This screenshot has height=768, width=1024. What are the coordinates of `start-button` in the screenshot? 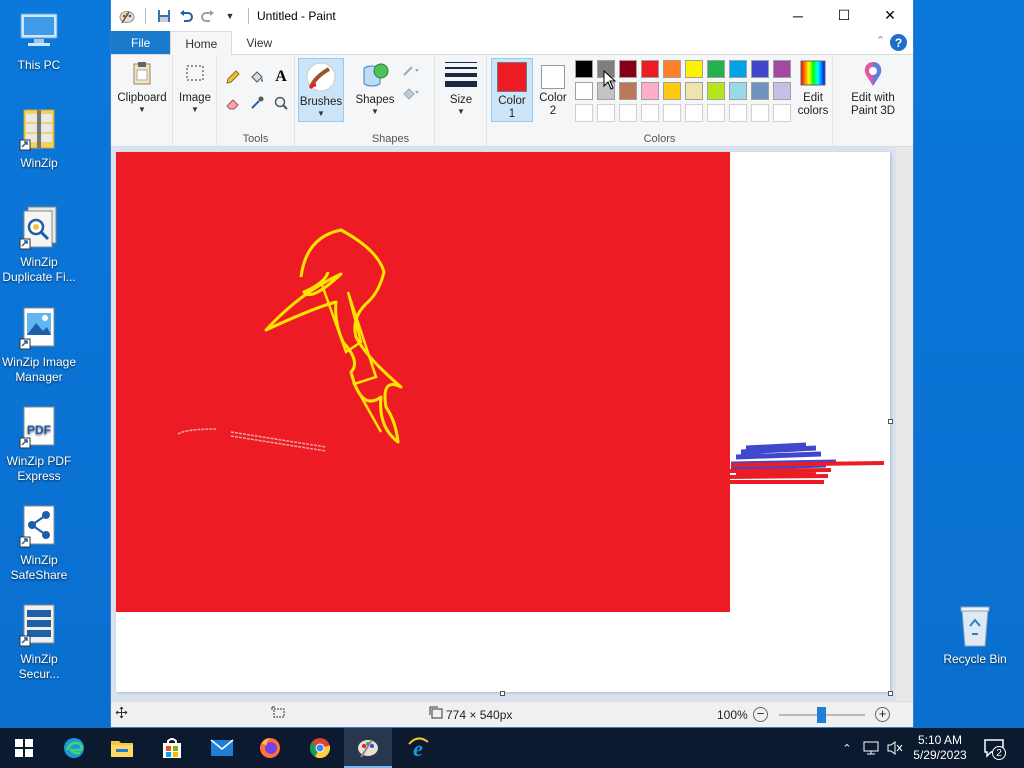 It's located at (24, 748).